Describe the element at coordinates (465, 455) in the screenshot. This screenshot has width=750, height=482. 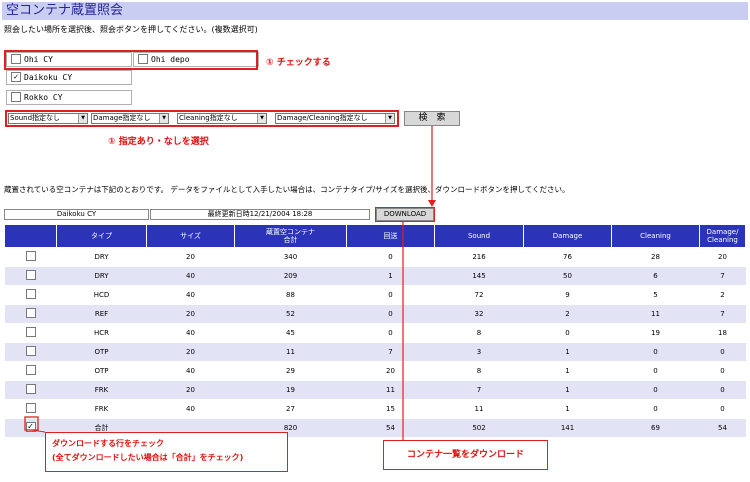
I see `annotation-download: コンテナ一覧をダウンロード` at that location.